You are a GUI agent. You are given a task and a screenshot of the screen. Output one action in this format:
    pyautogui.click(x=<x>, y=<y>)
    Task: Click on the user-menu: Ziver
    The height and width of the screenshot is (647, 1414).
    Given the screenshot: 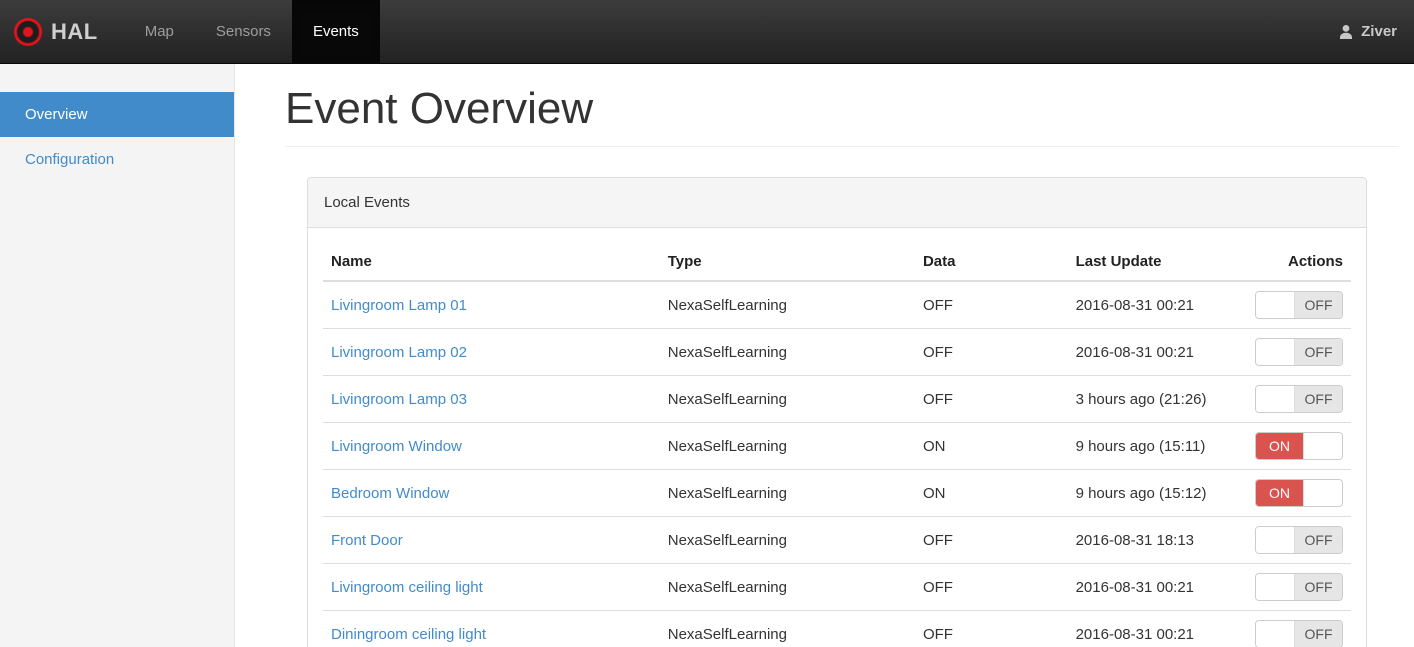 What is the action you would take?
    pyautogui.click(x=1367, y=31)
    